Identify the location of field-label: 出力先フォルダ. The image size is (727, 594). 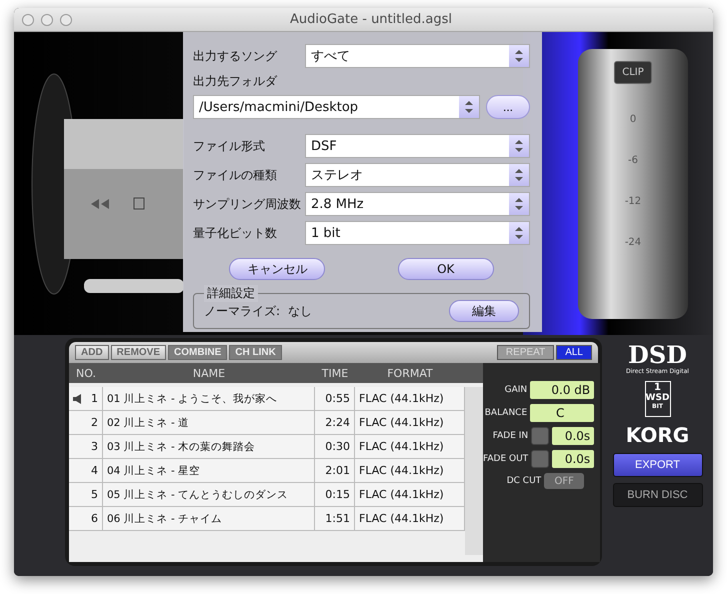
(235, 81).